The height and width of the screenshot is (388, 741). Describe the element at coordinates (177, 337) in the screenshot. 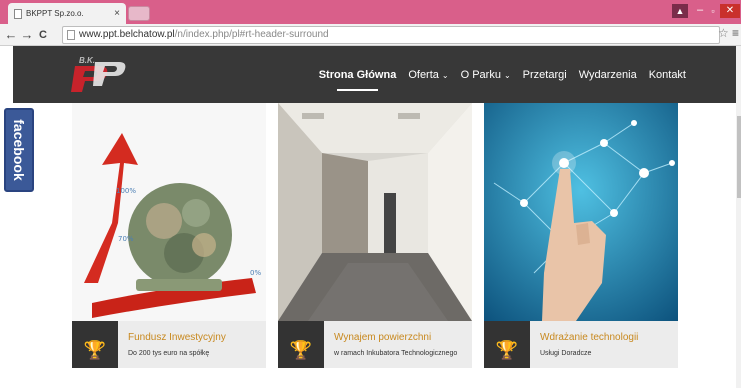

I see `card-title: Fundusz Inwestycyjny` at that location.